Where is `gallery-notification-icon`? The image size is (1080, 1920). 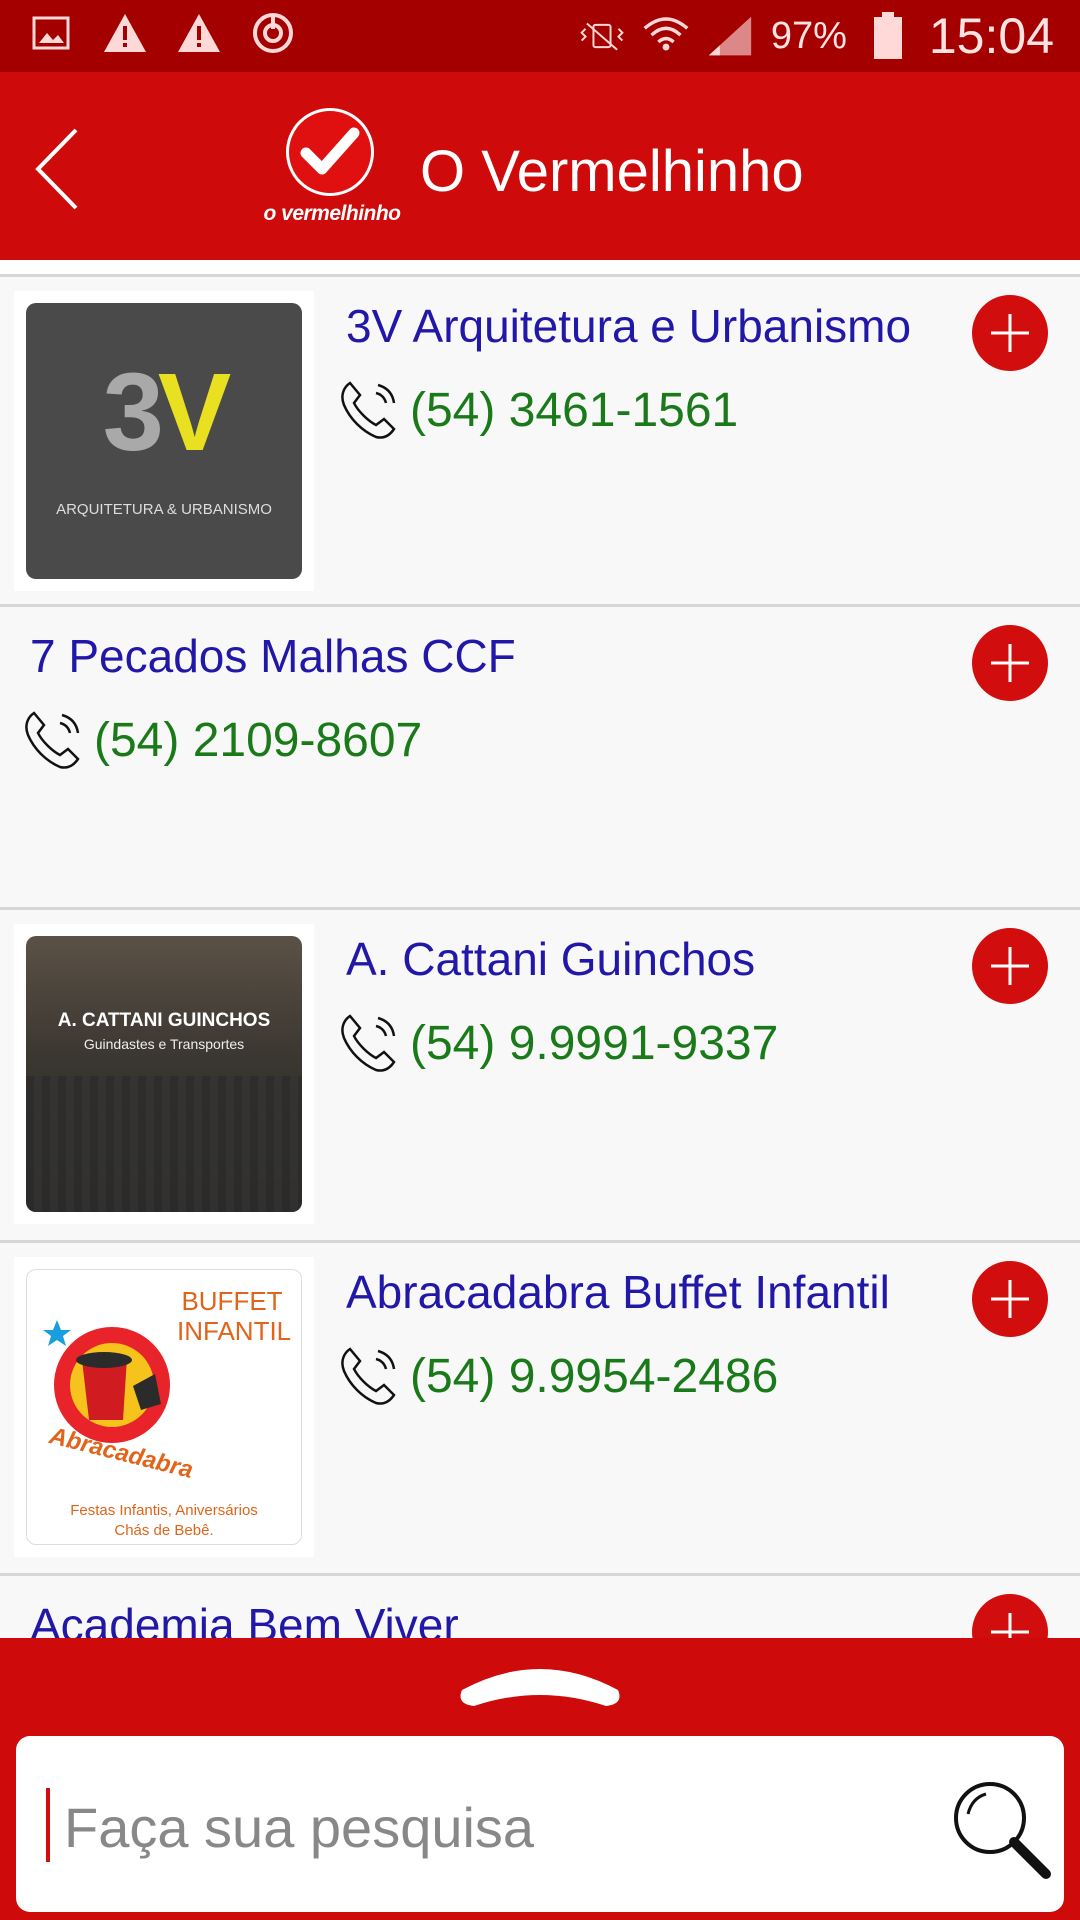 gallery-notification-icon is located at coordinates (51, 33).